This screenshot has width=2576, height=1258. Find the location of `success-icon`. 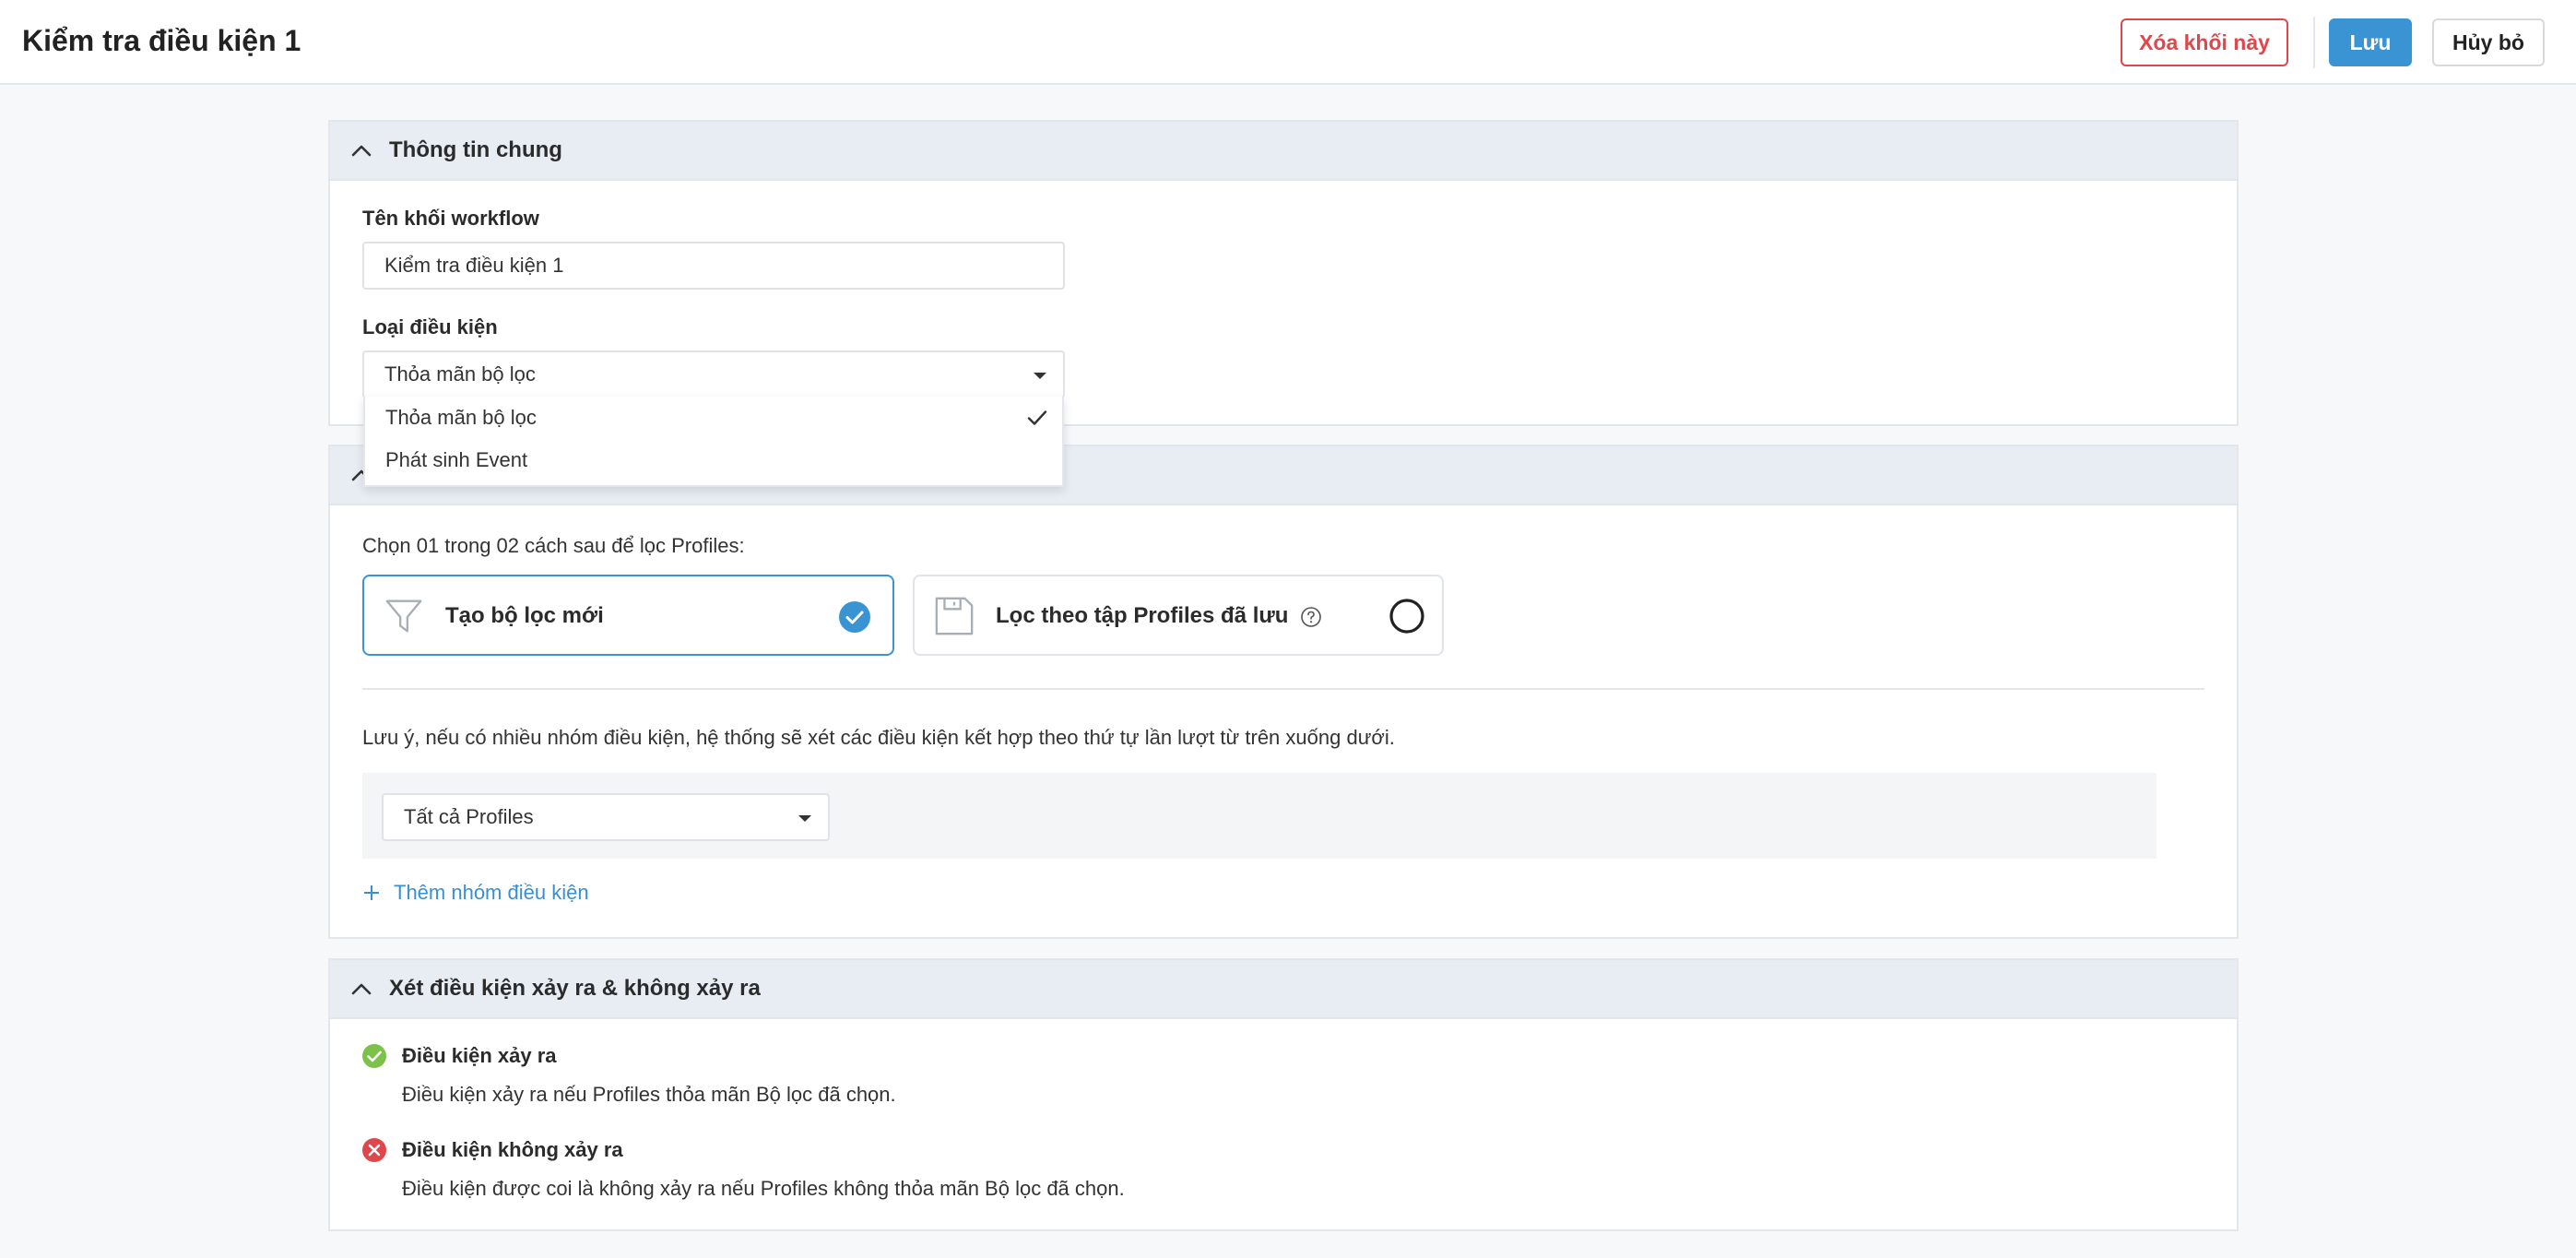

success-icon is located at coordinates (374, 1056).